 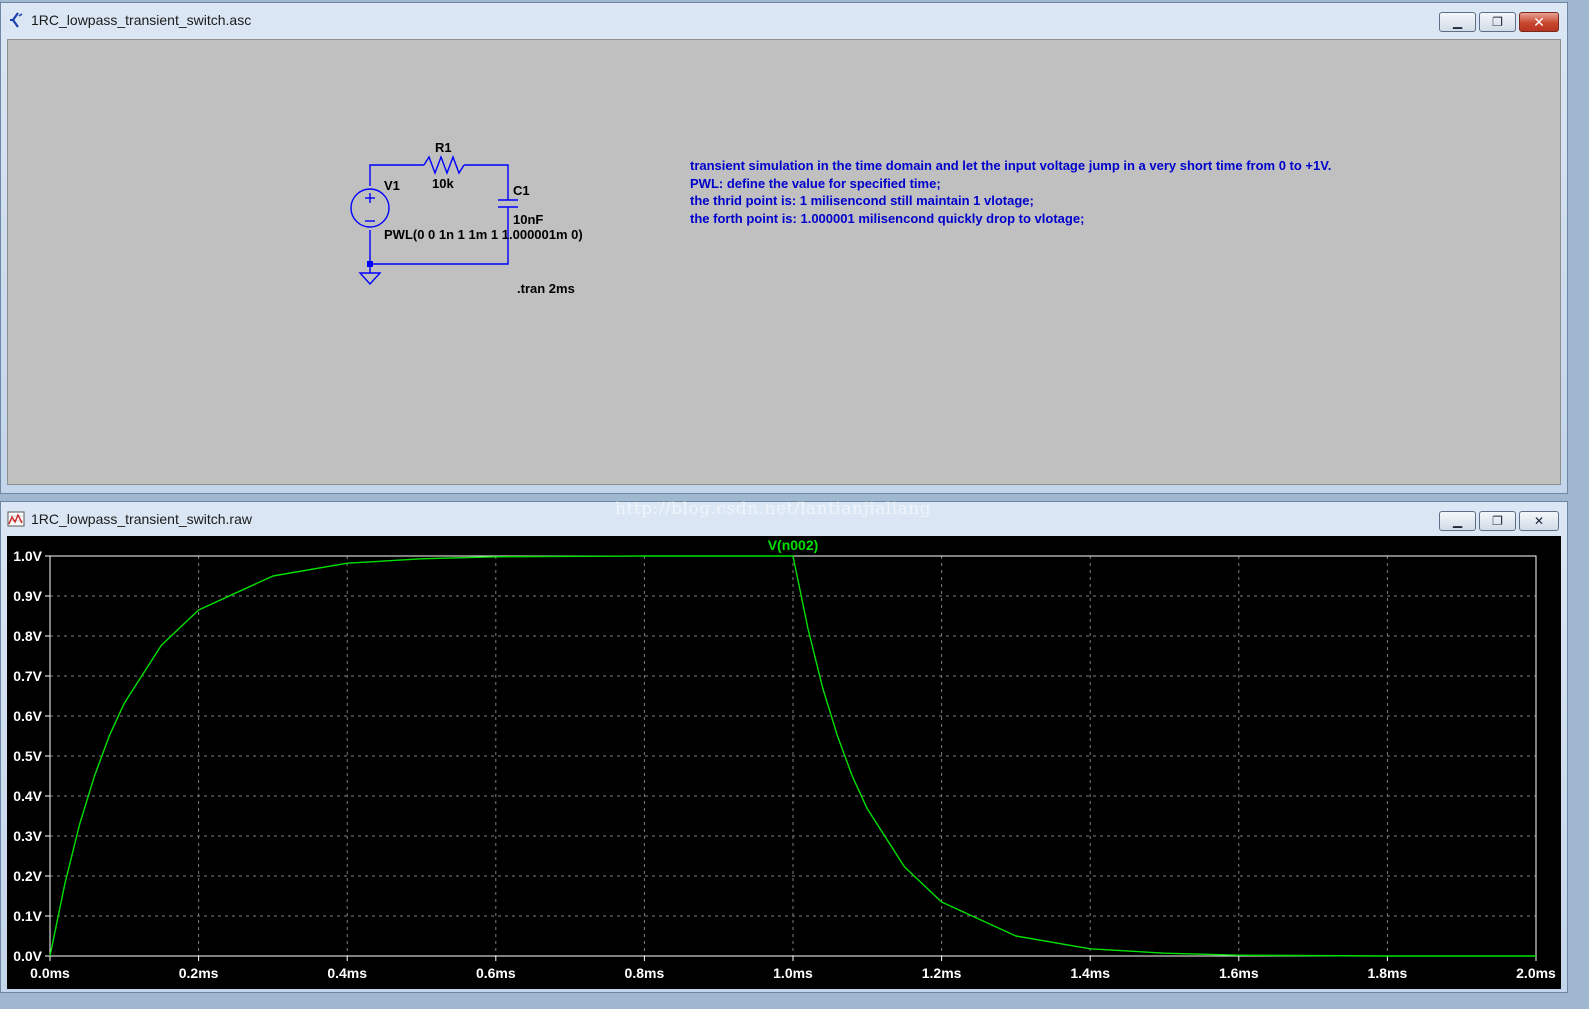 I want to click on schematic-window-controls: ▁ ❐ ✕, so click(x=1499, y=22).